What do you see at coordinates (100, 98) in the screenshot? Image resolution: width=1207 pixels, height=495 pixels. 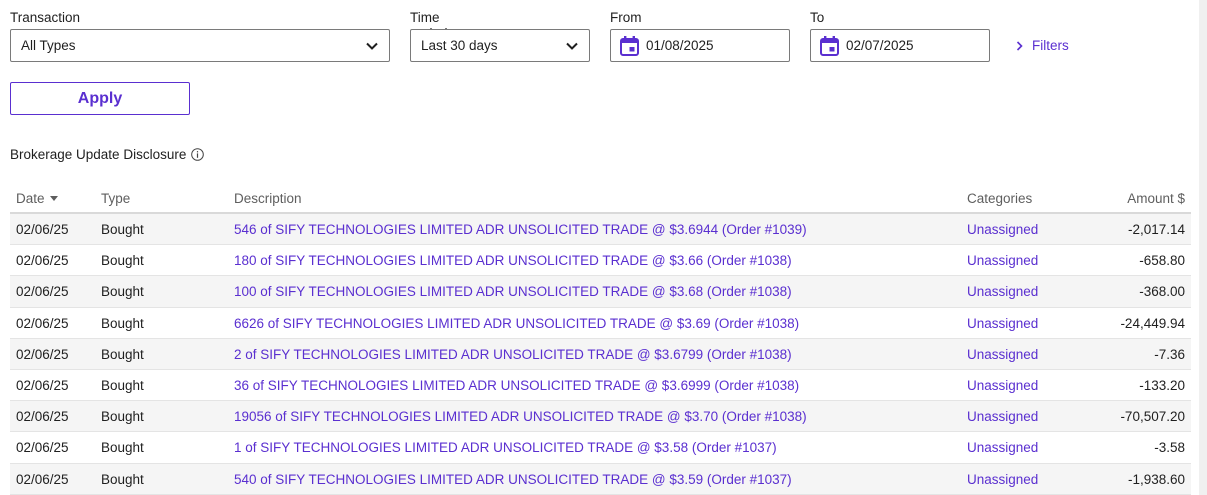 I see `apply-button: Apply` at bounding box center [100, 98].